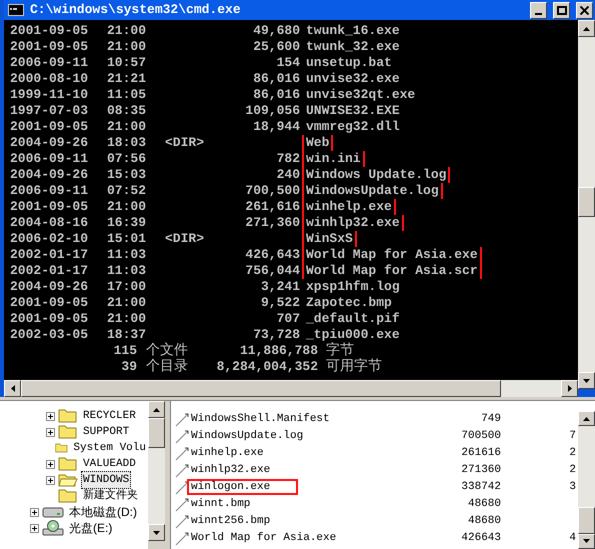 The width and height of the screenshot is (595, 549). What do you see at coordinates (481, 538) in the screenshot?
I see `file-size: 426643` at bounding box center [481, 538].